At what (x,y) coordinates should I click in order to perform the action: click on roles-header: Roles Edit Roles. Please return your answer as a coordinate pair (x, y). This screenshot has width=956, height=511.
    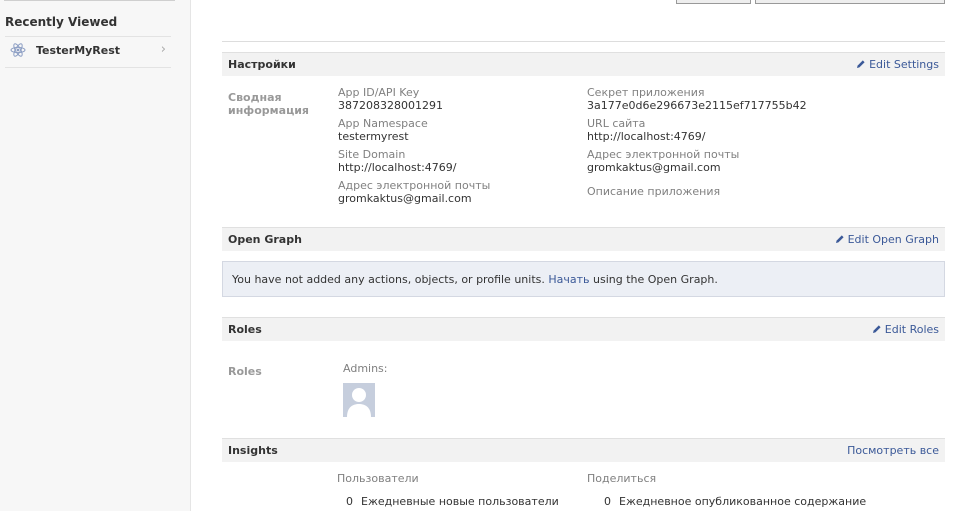
    Looking at the image, I should click on (583, 329).